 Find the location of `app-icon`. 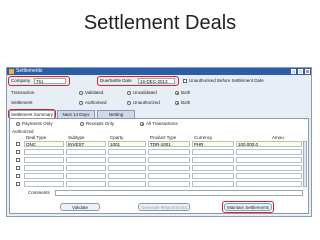

app-icon is located at coordinates (11, 71).